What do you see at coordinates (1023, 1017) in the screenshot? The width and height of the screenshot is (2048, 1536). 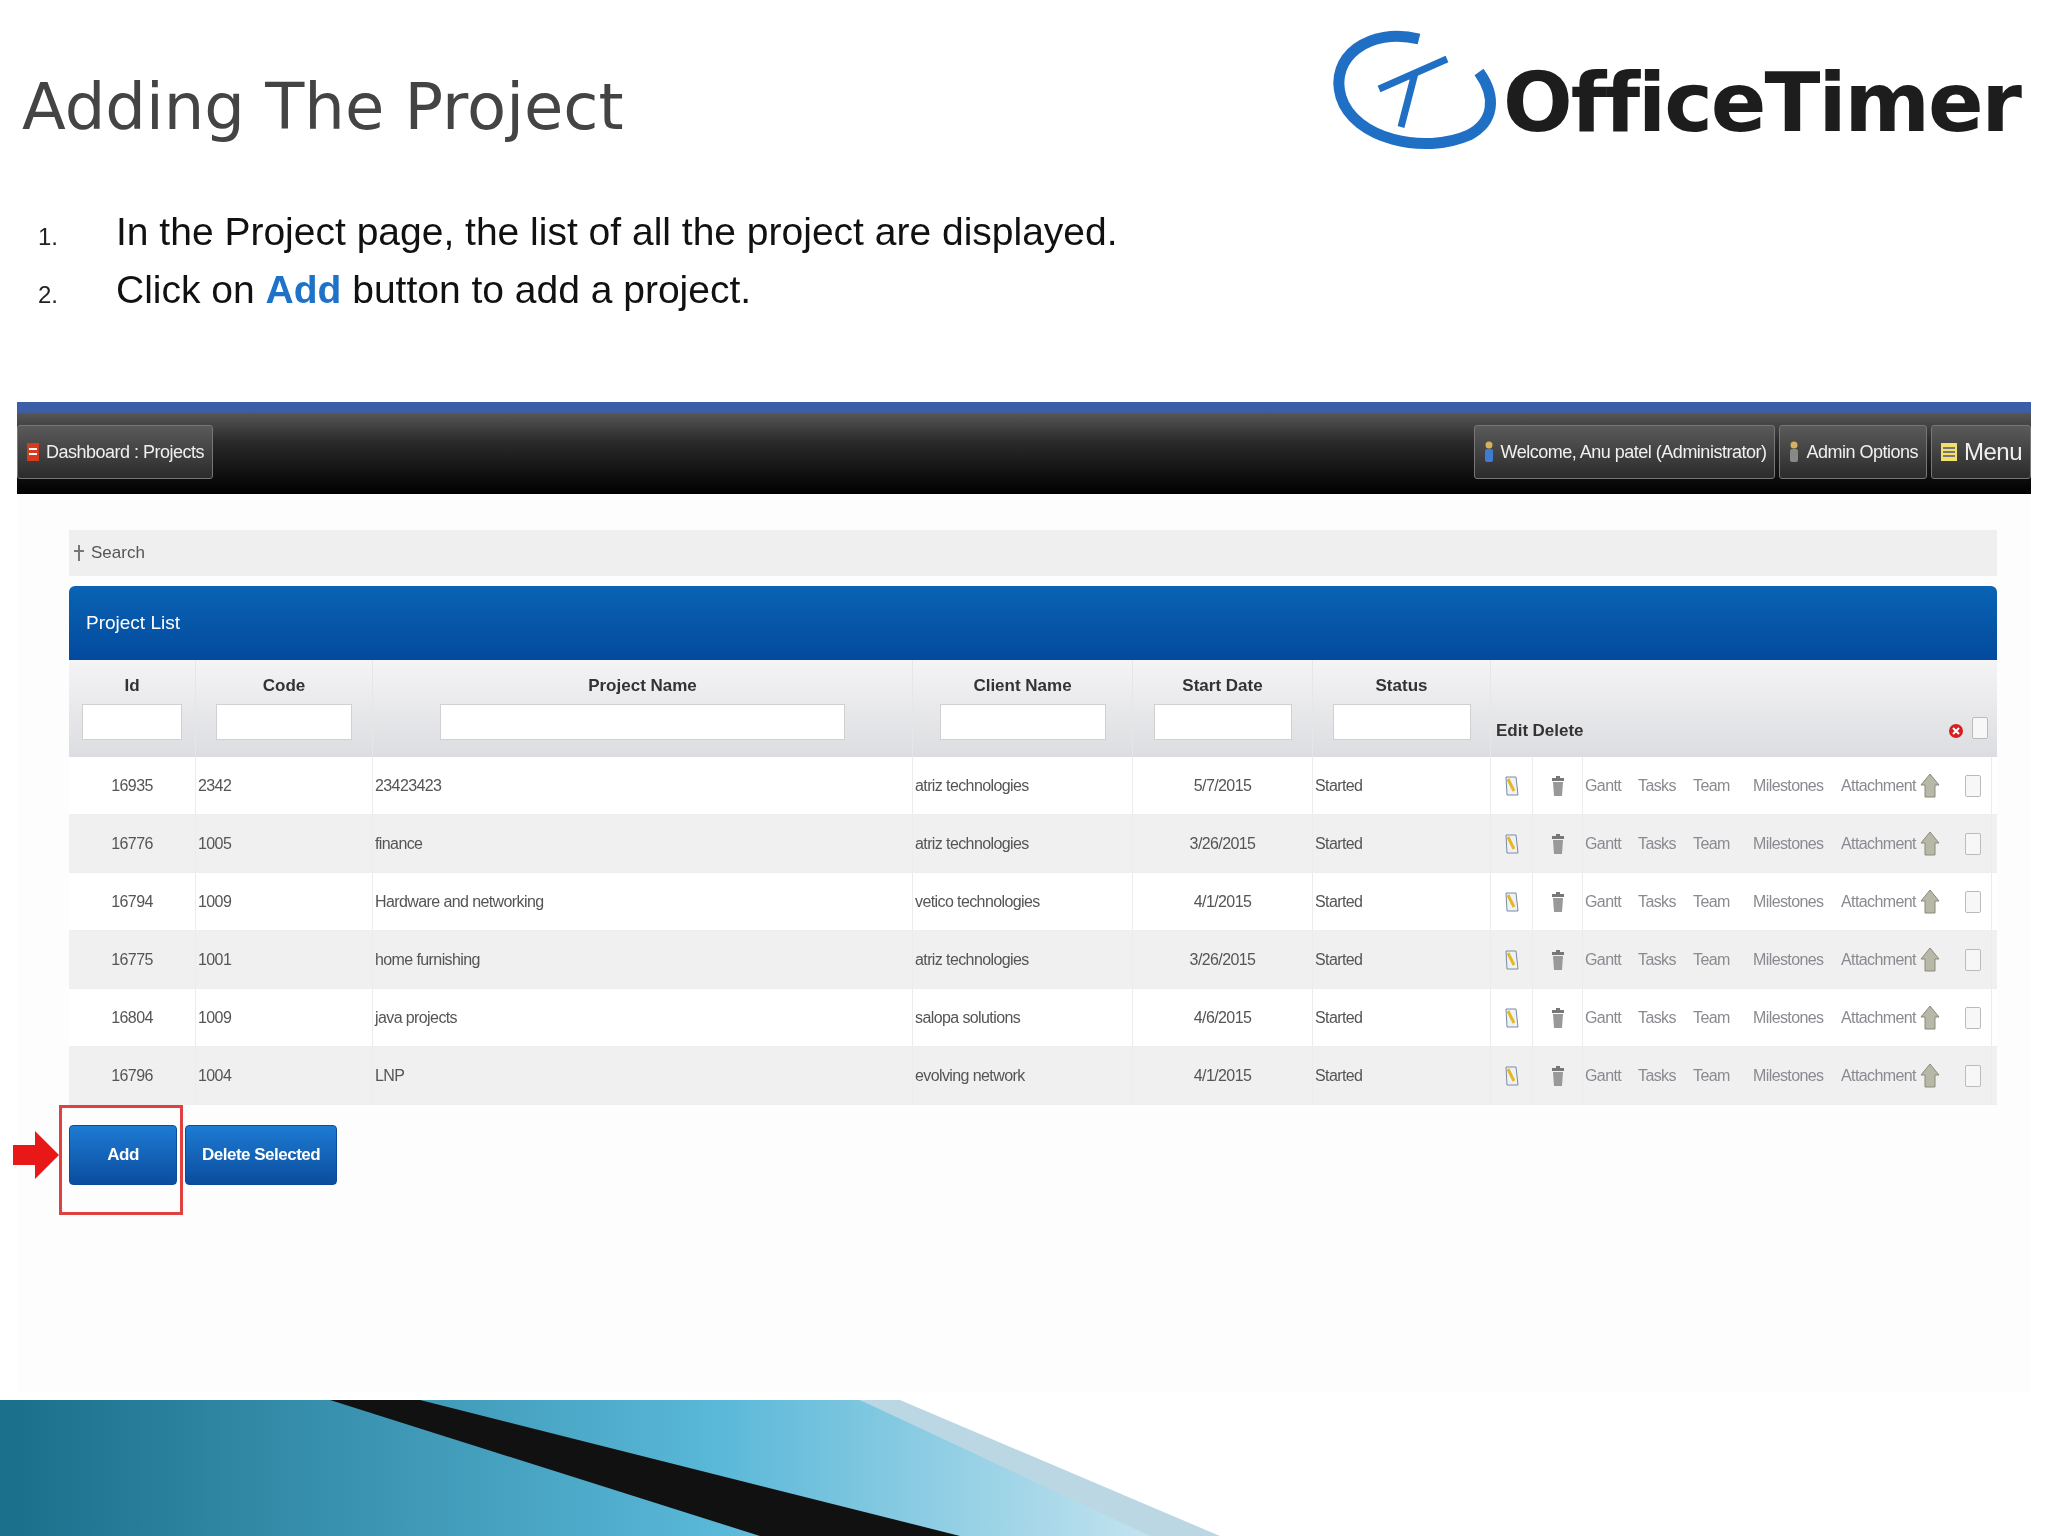 I see `table-cell: salopa solutions` at bounding box center [1023, 1017].